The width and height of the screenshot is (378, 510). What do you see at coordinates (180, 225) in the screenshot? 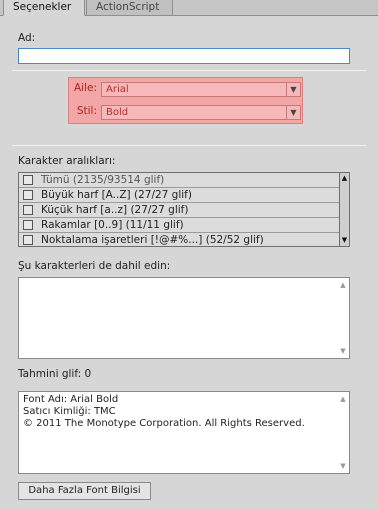
I see `list-item: Rakamlar [0..9] (11/11 glif)` at bounding box center [180, 225].